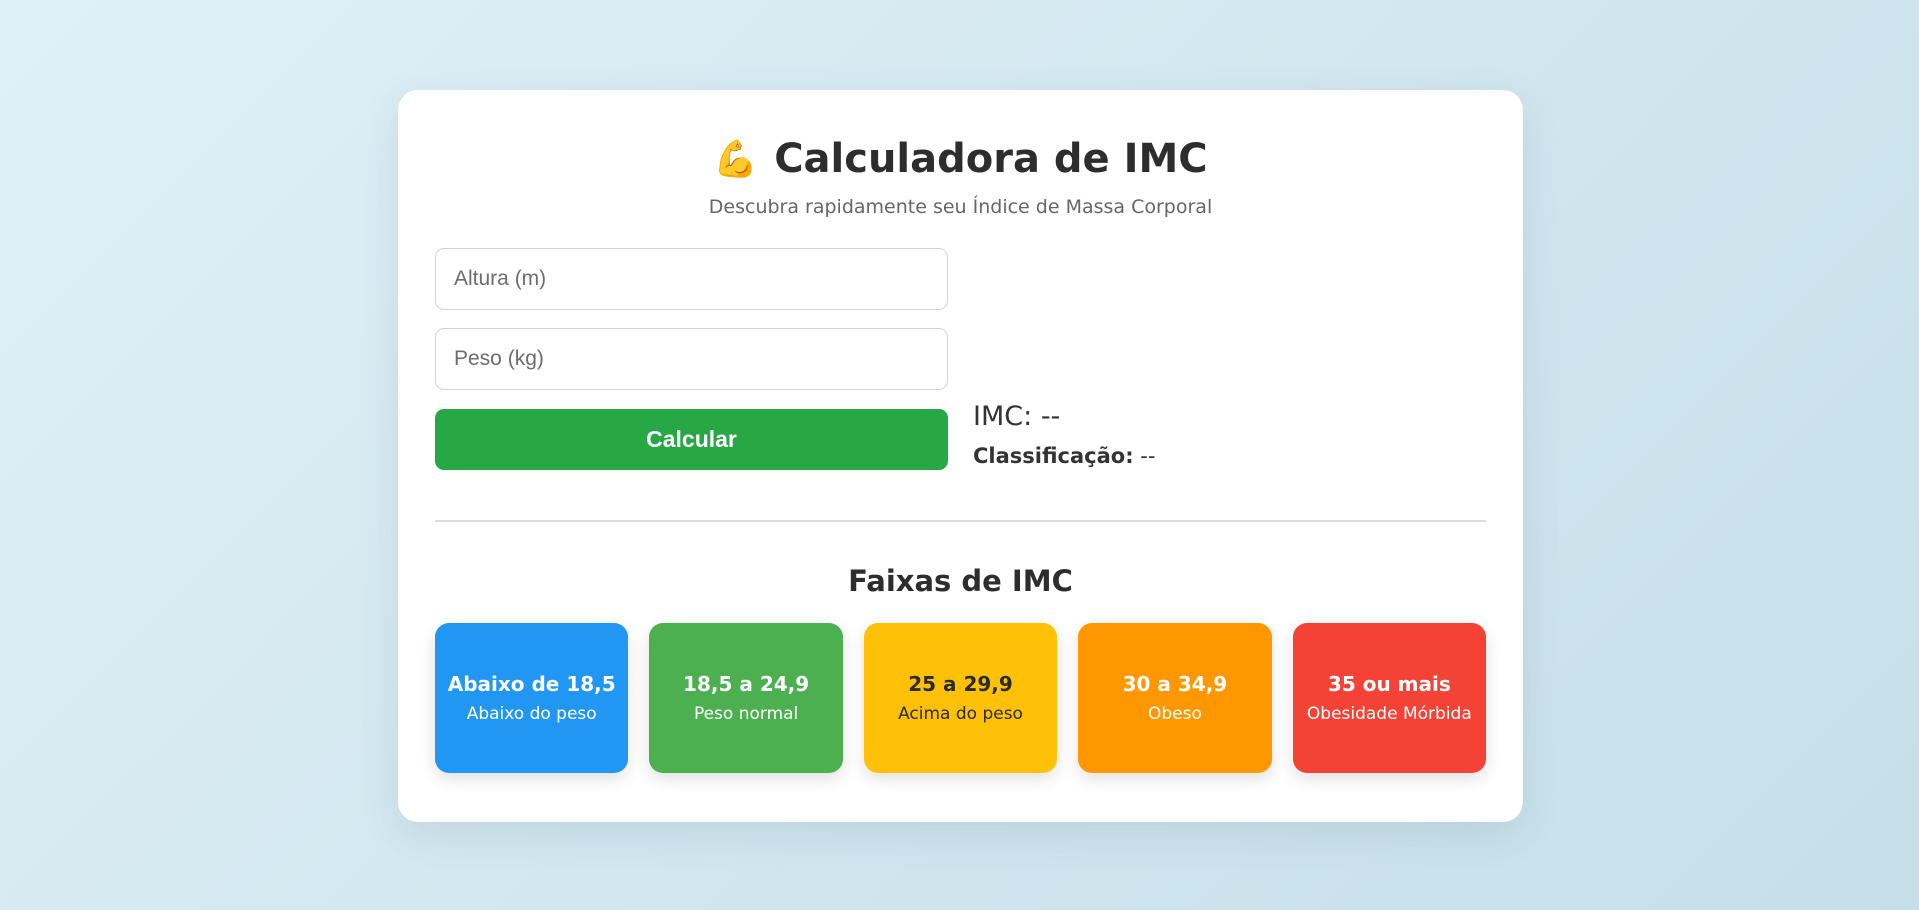 The height and width of the screenshot is (910, 1919). Describe the element at coordinates (746, 714) in the screenshot. I see `range-description: Peso normal` at that location.